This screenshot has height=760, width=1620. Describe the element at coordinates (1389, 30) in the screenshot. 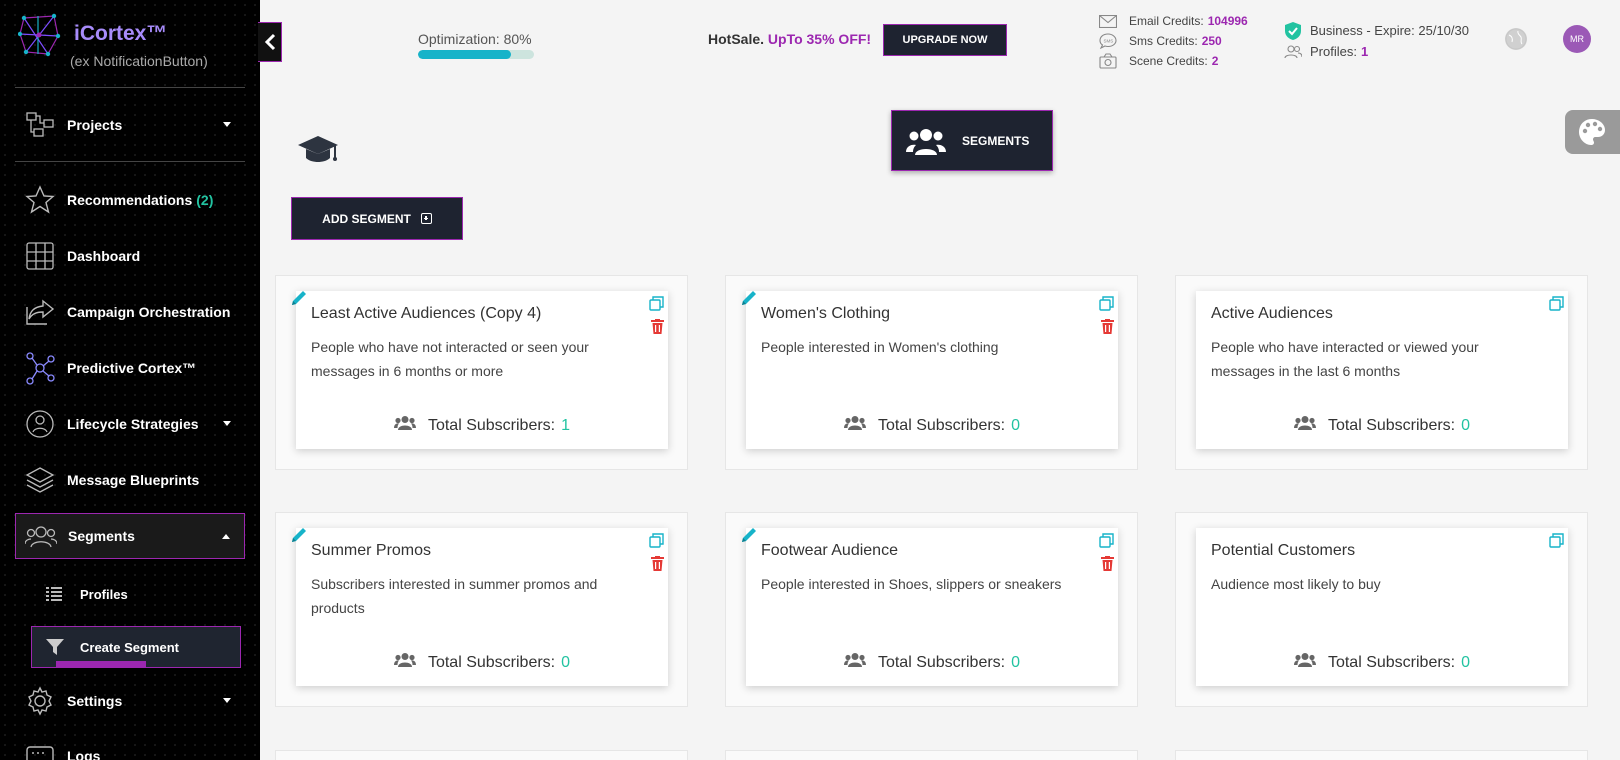

I see `plan-text: Business - Expire: 25/10/30` at that location.